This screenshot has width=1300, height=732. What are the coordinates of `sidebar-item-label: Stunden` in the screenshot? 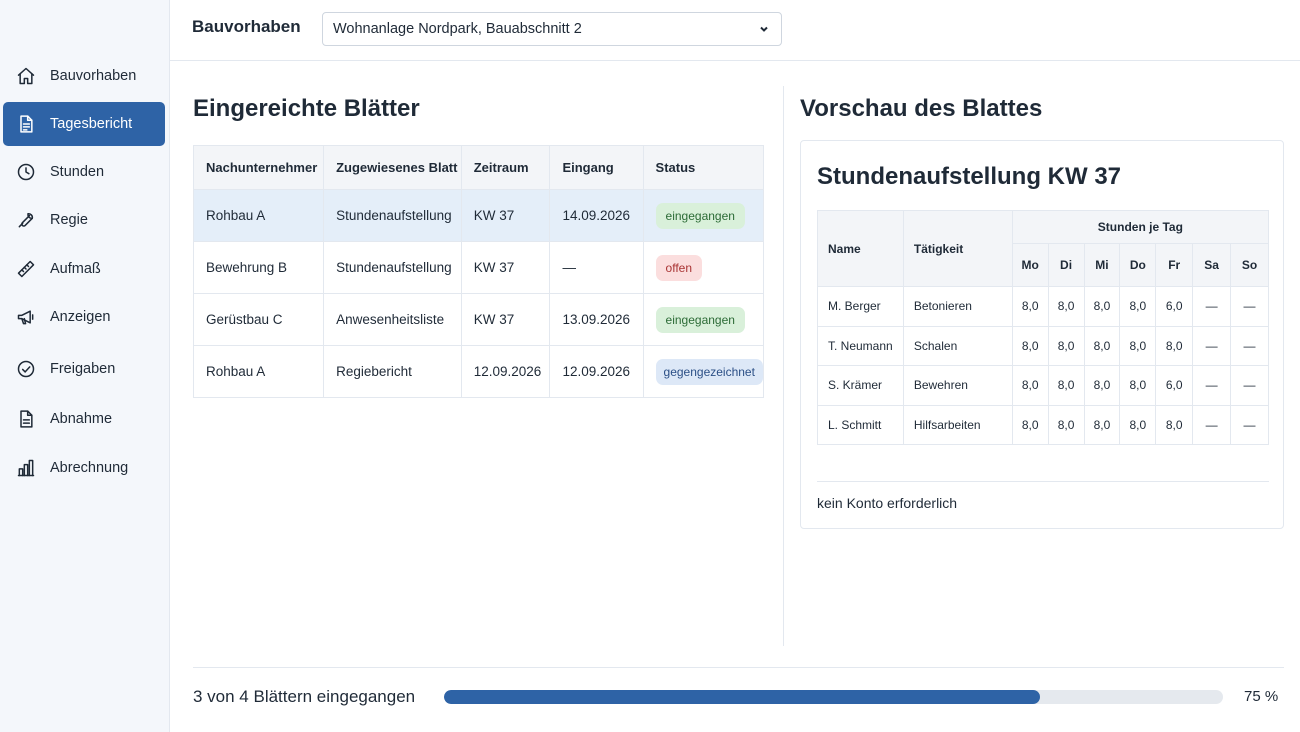 It's located at (77, 172).